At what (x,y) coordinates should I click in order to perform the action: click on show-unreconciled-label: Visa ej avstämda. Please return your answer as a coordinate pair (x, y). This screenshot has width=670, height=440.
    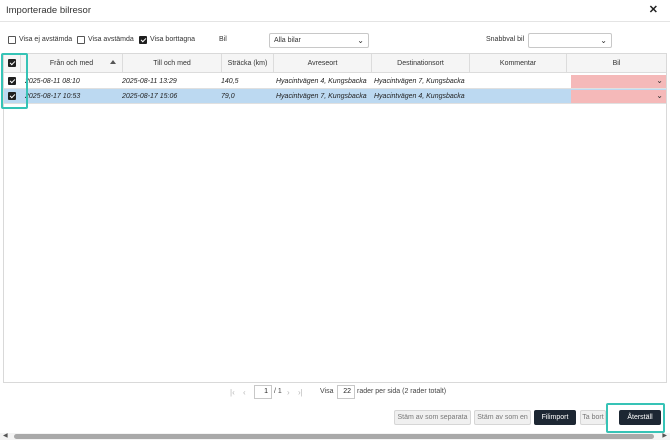
    Looking at the image, I should click on (46, 39).